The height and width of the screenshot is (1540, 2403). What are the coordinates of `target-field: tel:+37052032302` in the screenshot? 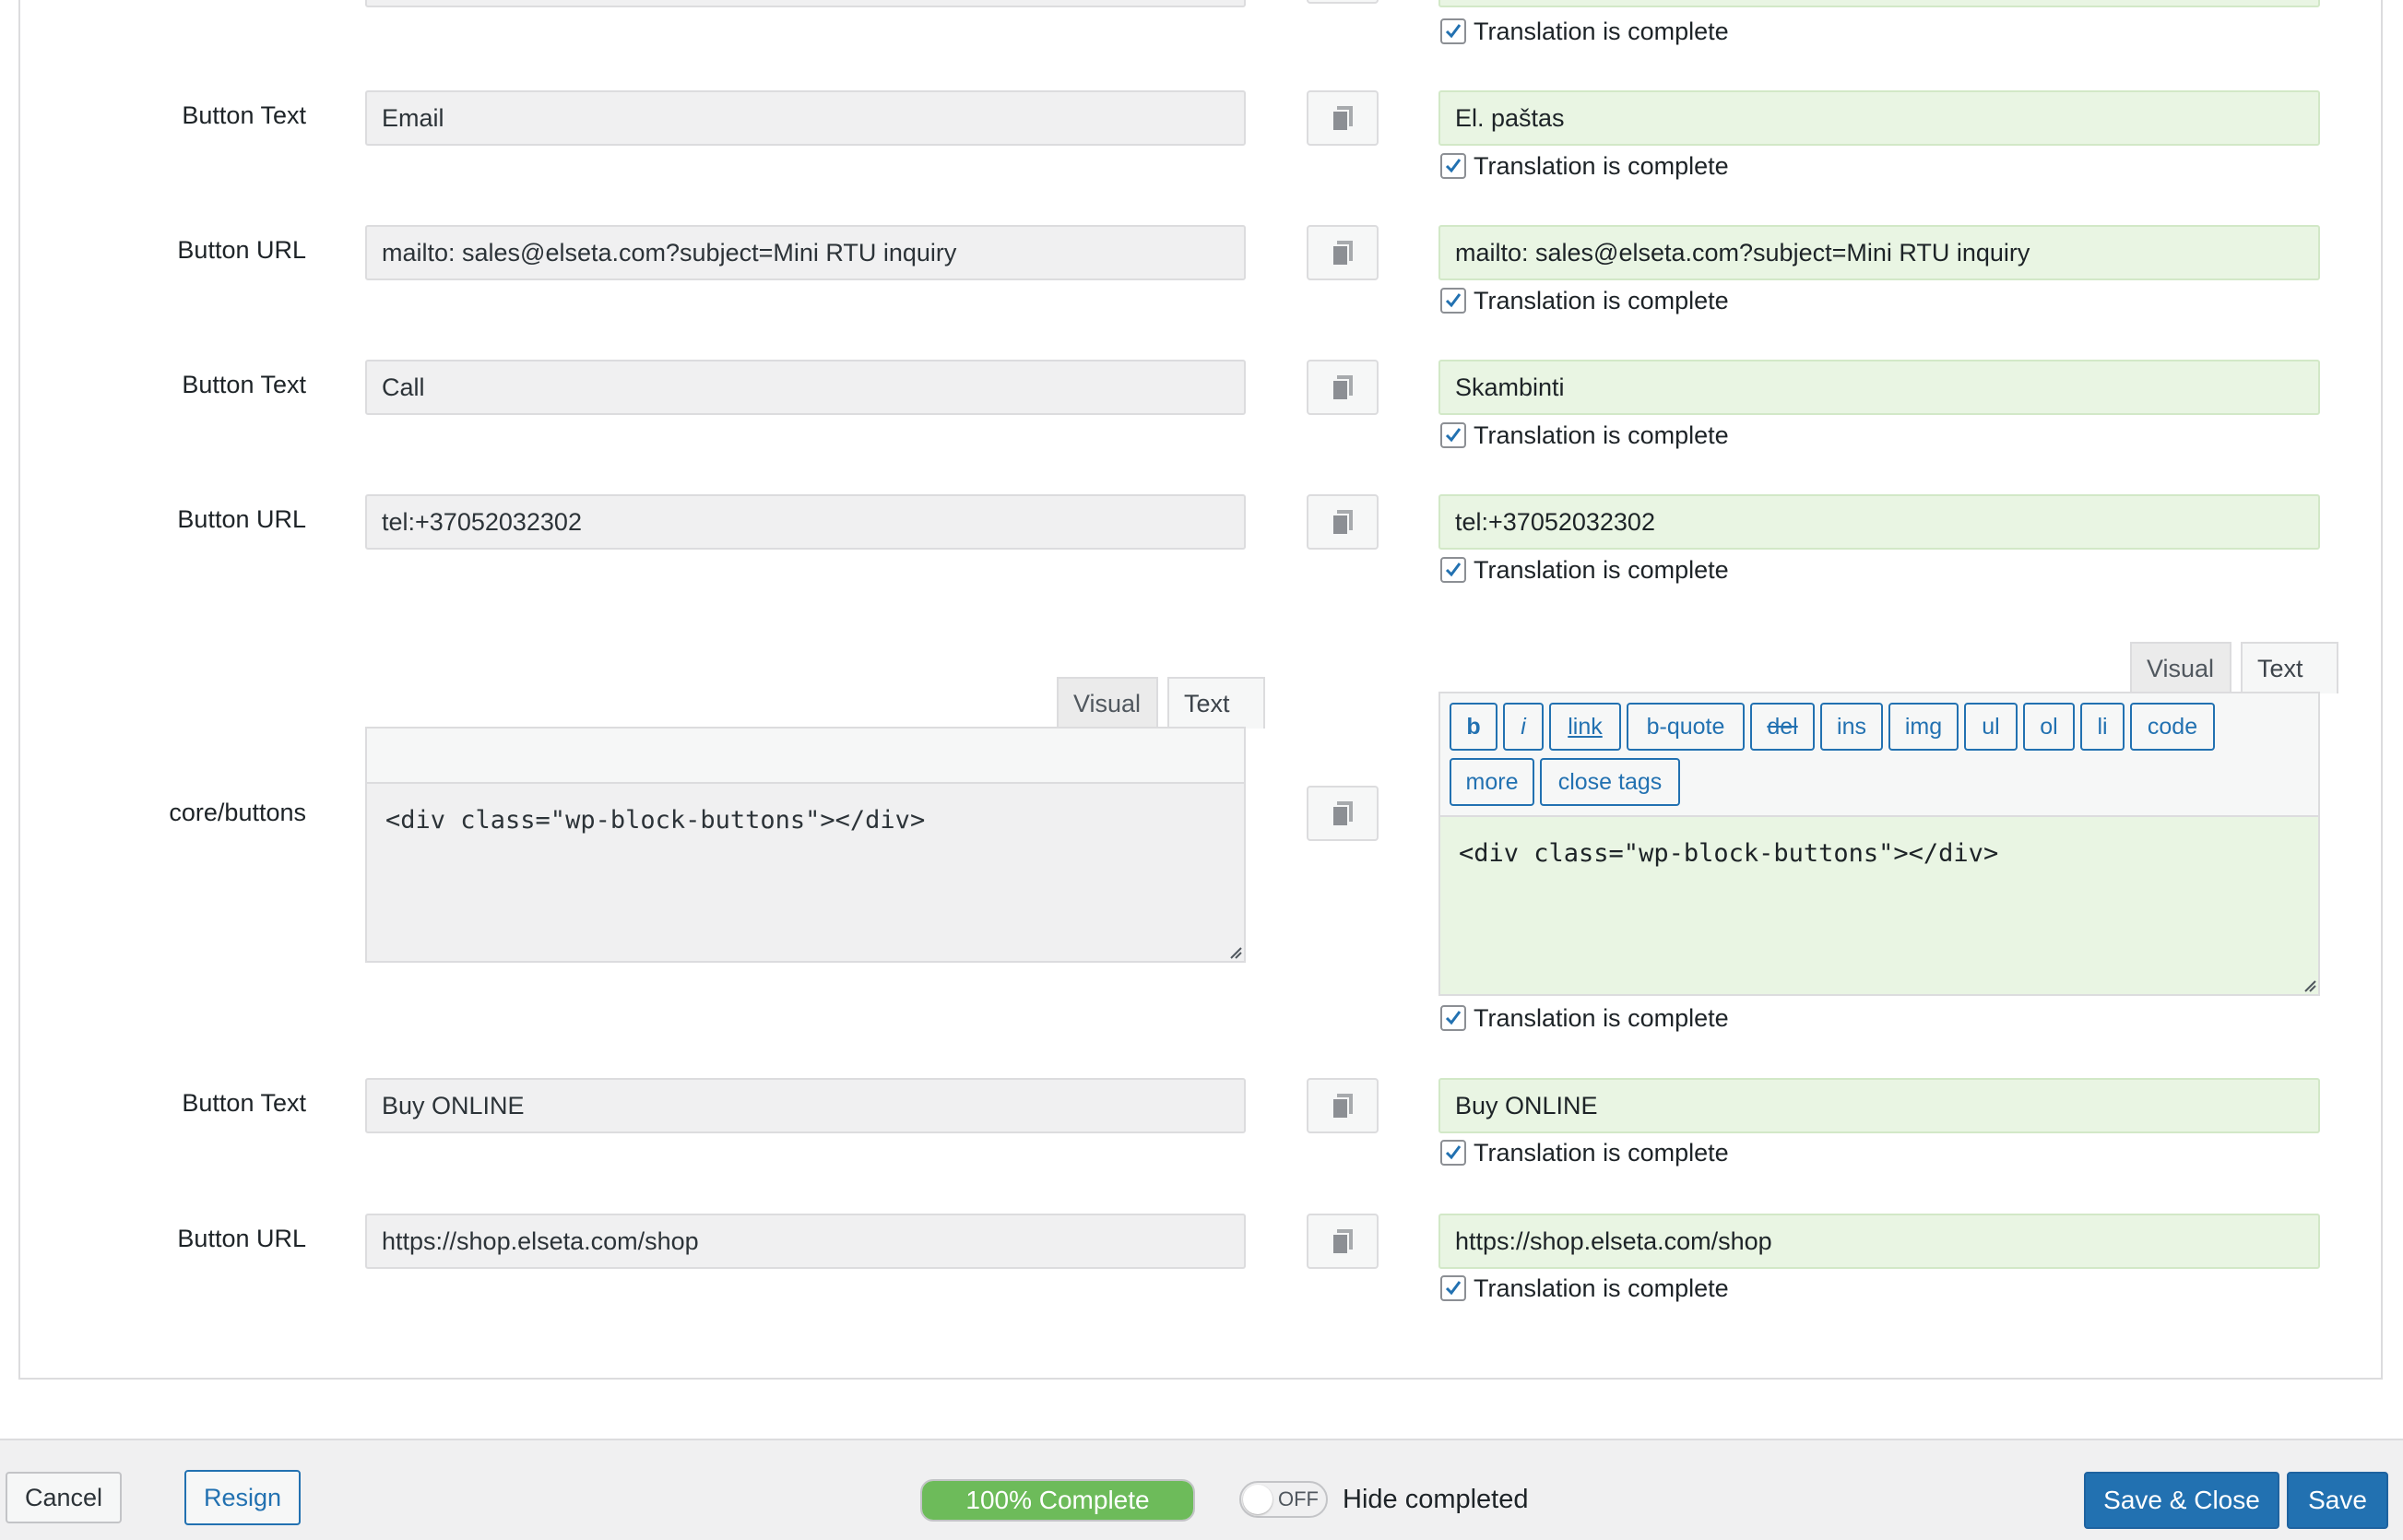 It's located at (1879, 522).